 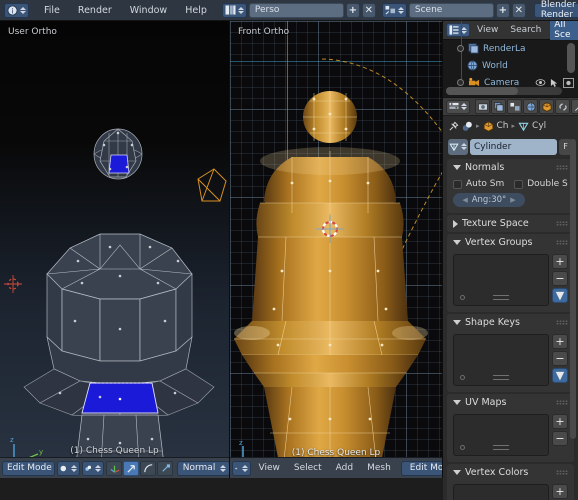 I want to click on mode-selector-left: Edit Mode, so click(x=28, y=468).